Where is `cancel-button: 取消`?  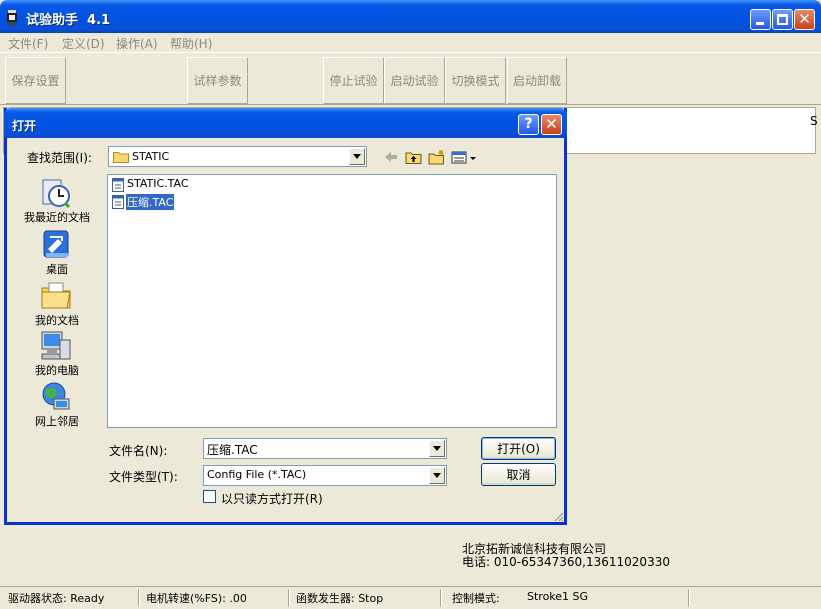
cancel-button: 取消 is located at coordinates (518, 474).